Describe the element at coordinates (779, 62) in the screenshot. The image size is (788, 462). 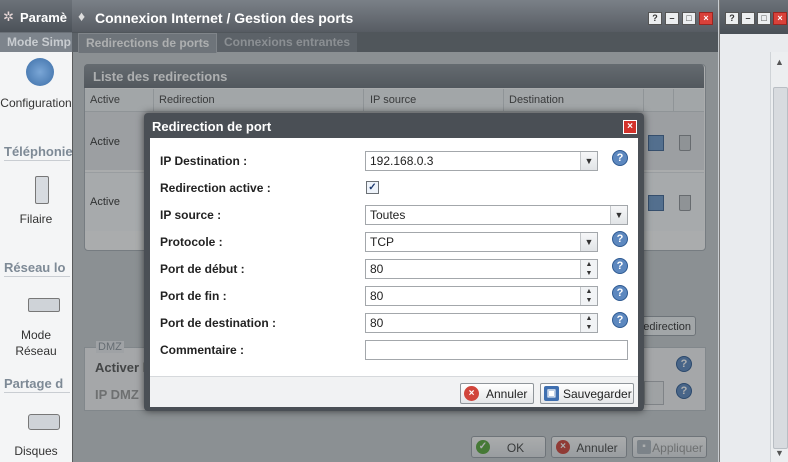
I see `scroll-up-icon: ▲` at that location.